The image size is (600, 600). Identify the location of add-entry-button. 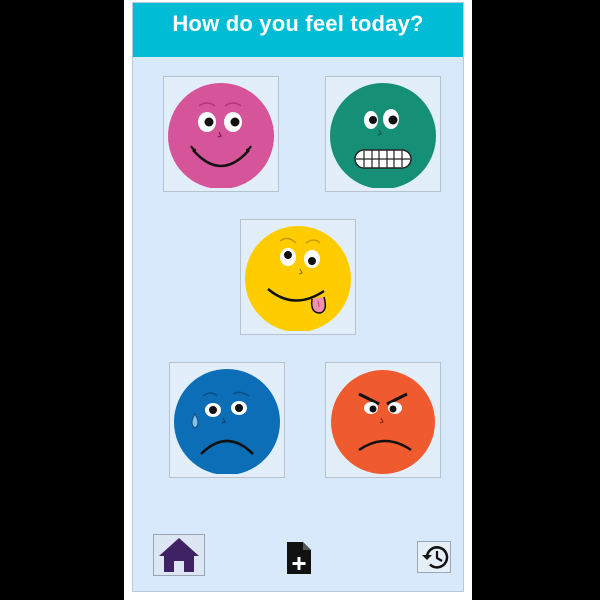
(299, 558).